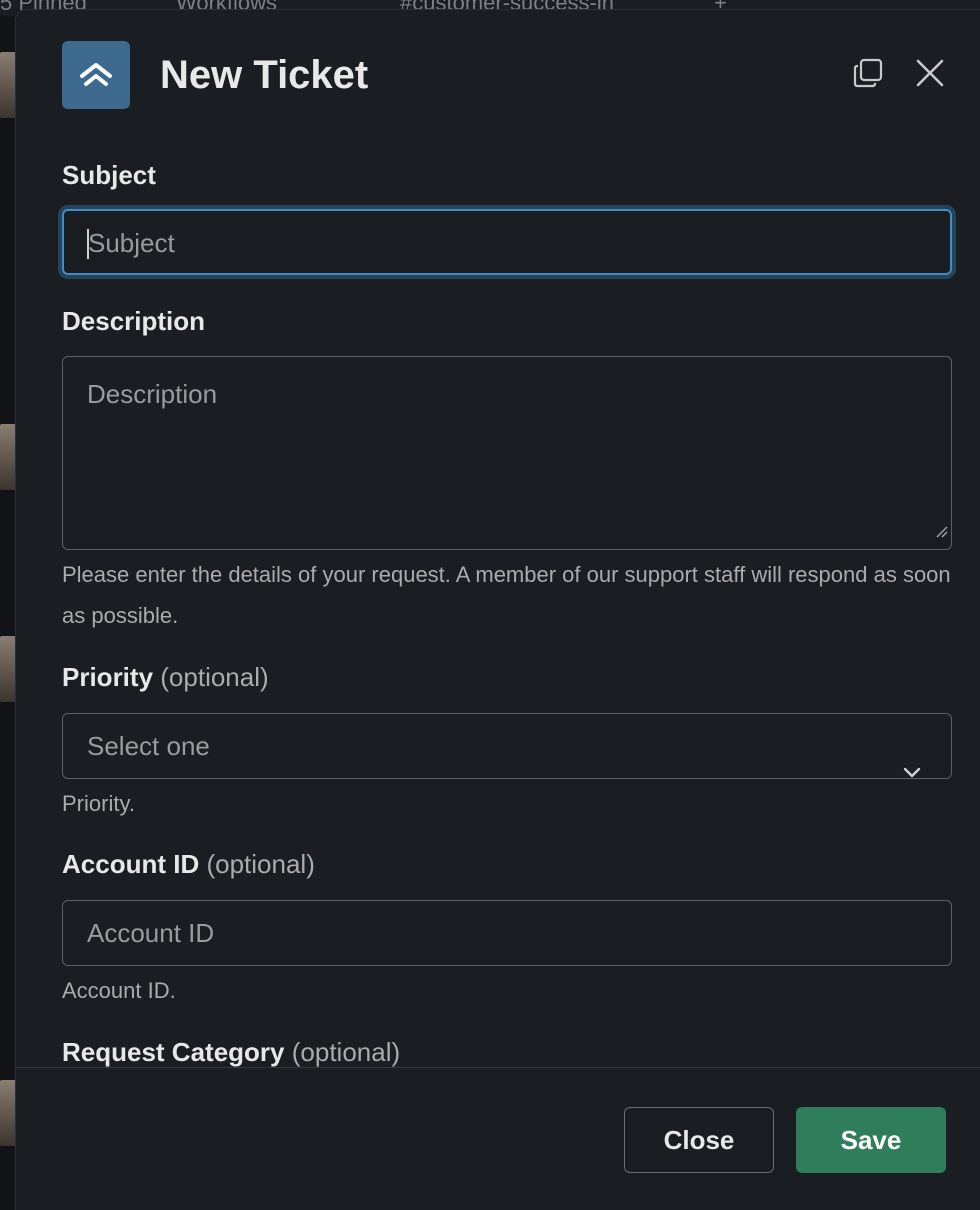 The height and width of the screenshot is (1210, 980). I want to click on description-placeholder: Description, so click(152, 394).